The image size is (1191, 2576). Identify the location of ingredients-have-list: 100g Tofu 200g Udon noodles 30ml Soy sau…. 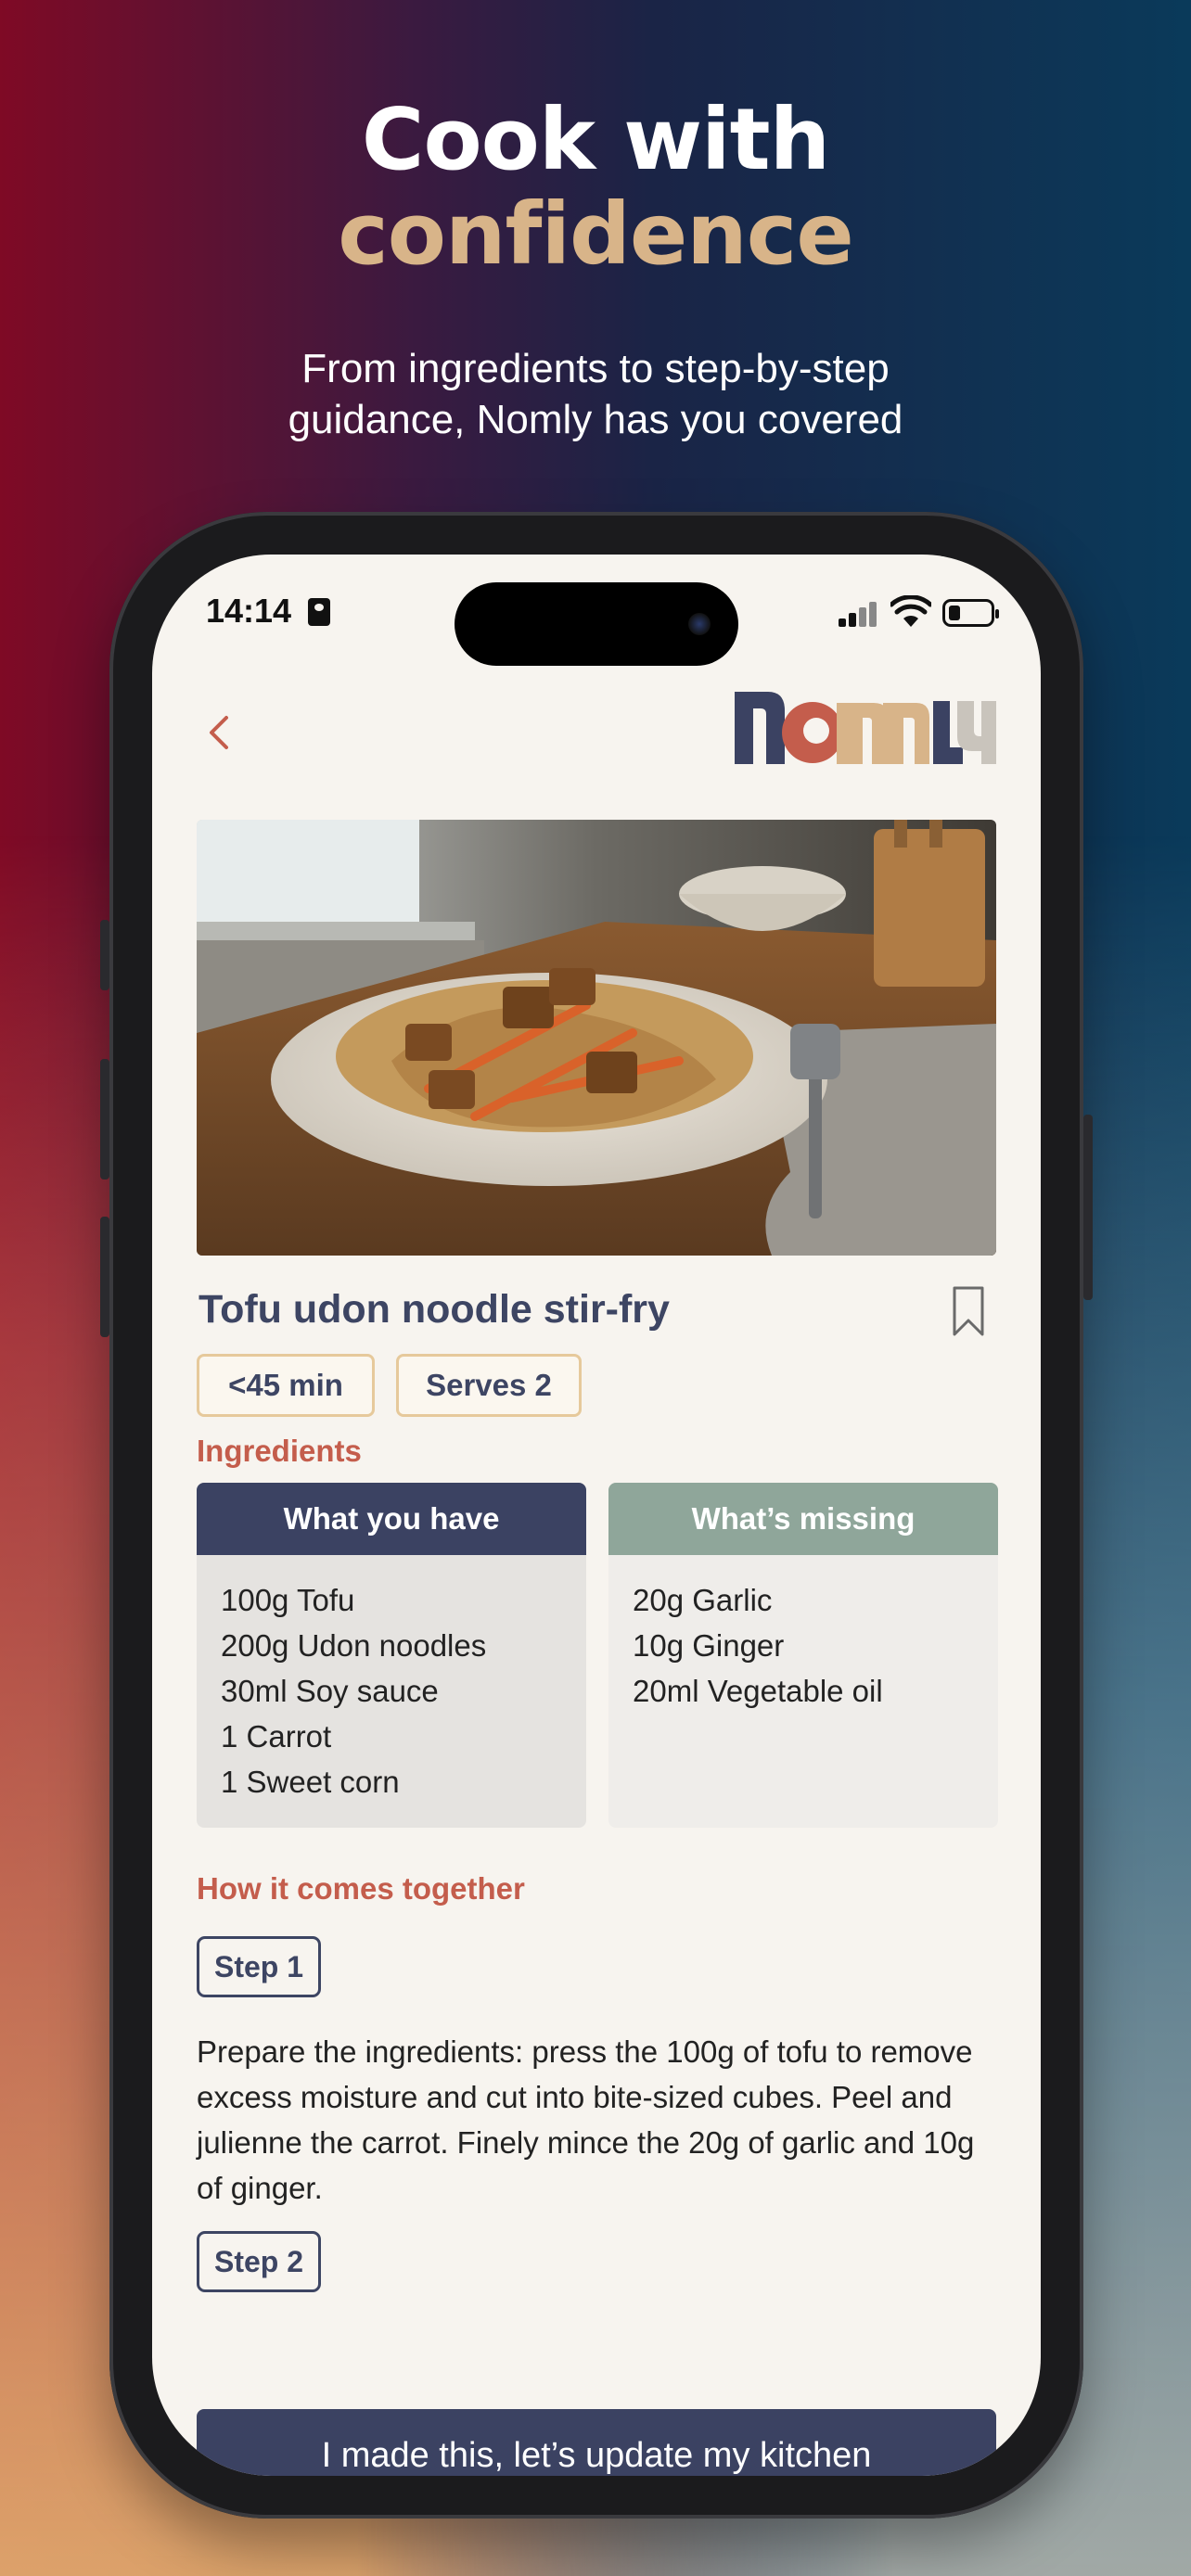
(391, 1691).